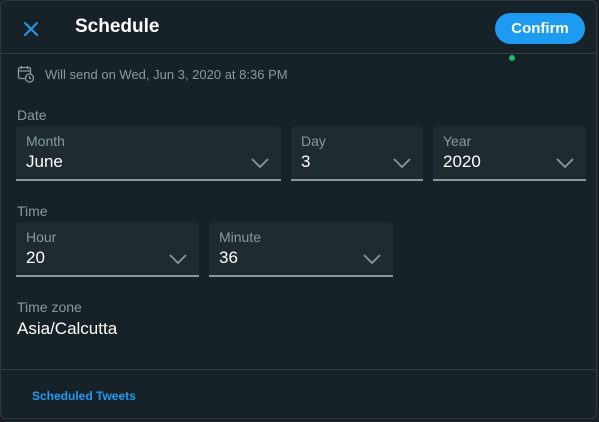  What do you see at coordinates (84, 396) in the screenshot?
I see `scheduled-tweets-link: Scheduled Tweets` at bounding box center [84, 396].